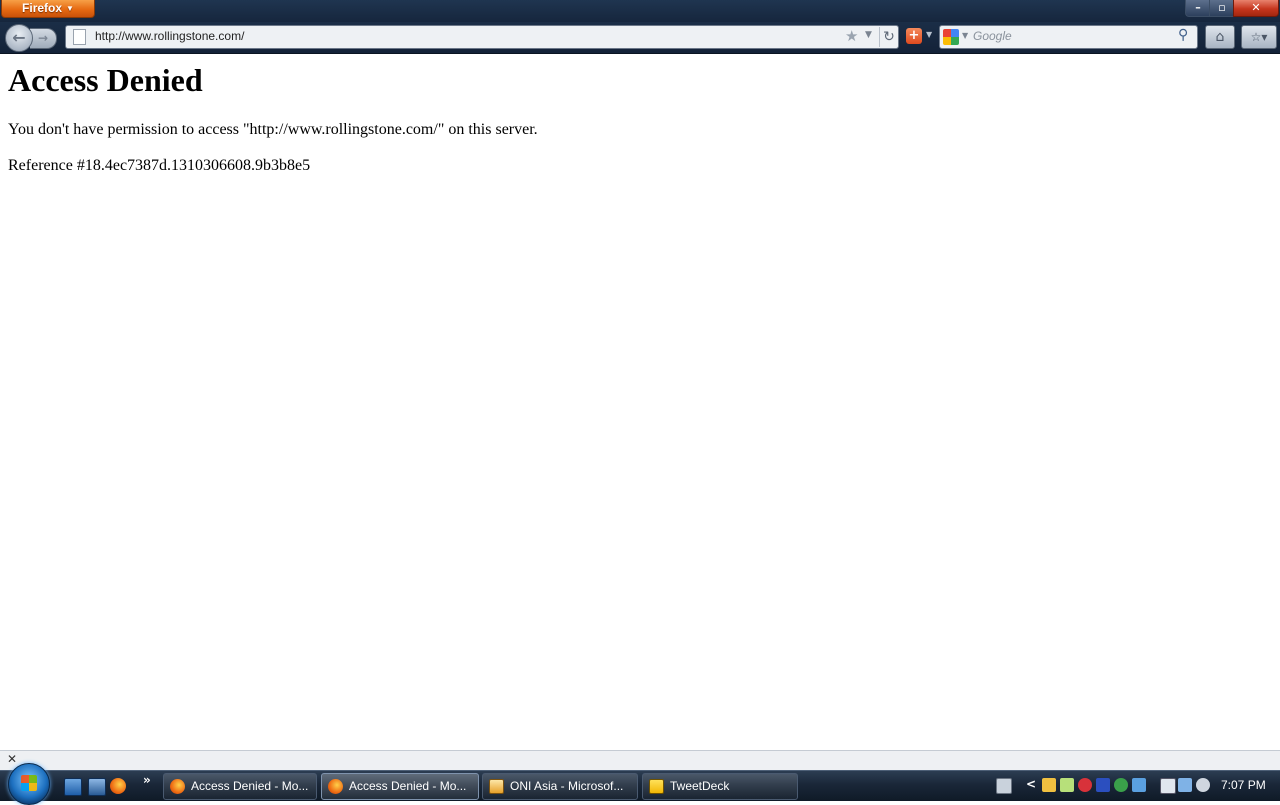 This screenshot has height=805, width=1280. I want to click on show-desktop-icon, so click(73, 787).